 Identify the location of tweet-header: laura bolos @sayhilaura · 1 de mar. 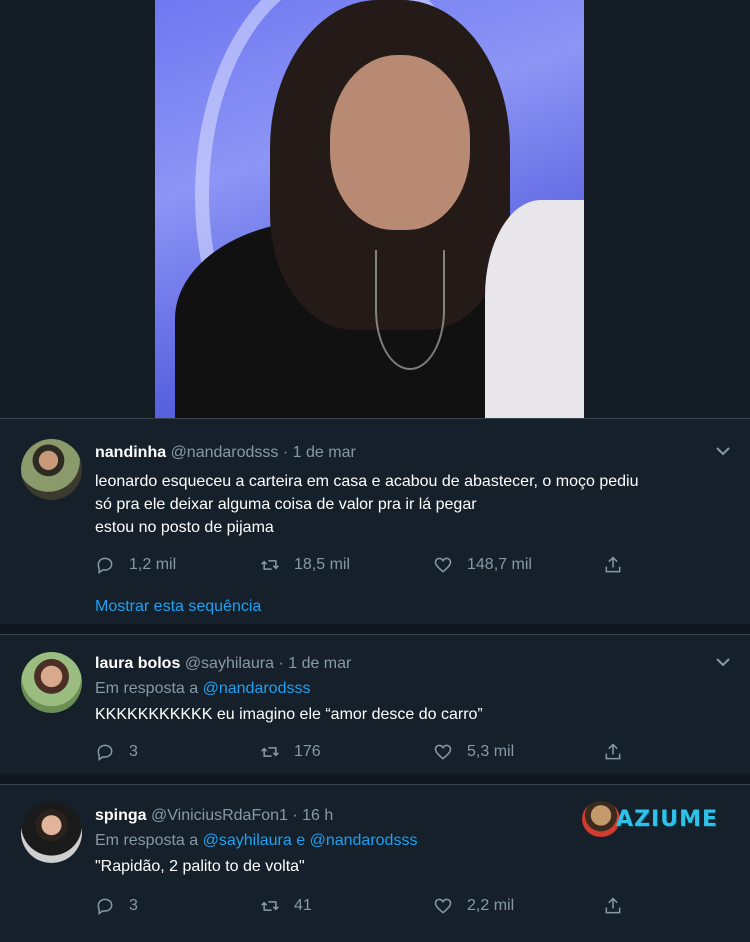
(223, 663).